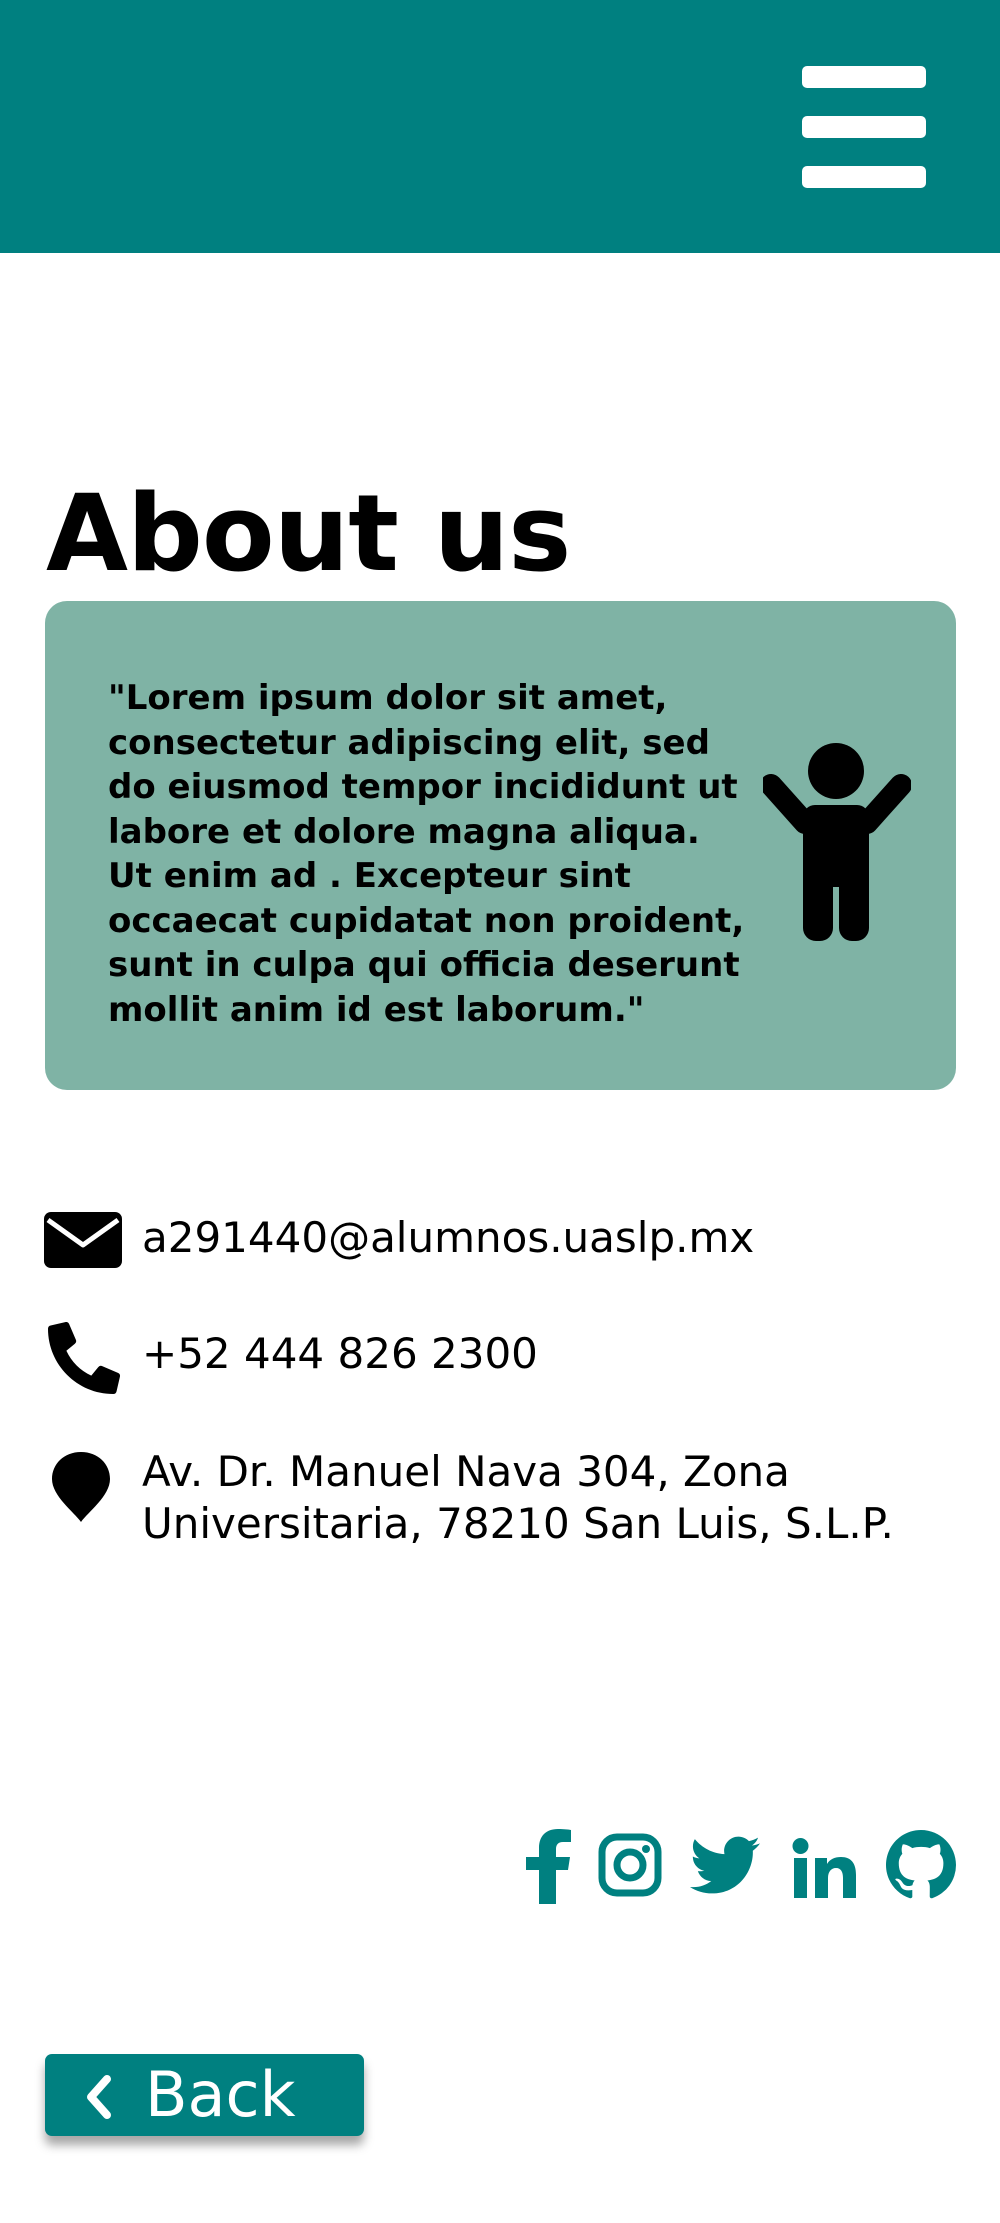 This screenshot has width=1000, height=2223. I want to click on map-pin-icon, so click(81, 1487).